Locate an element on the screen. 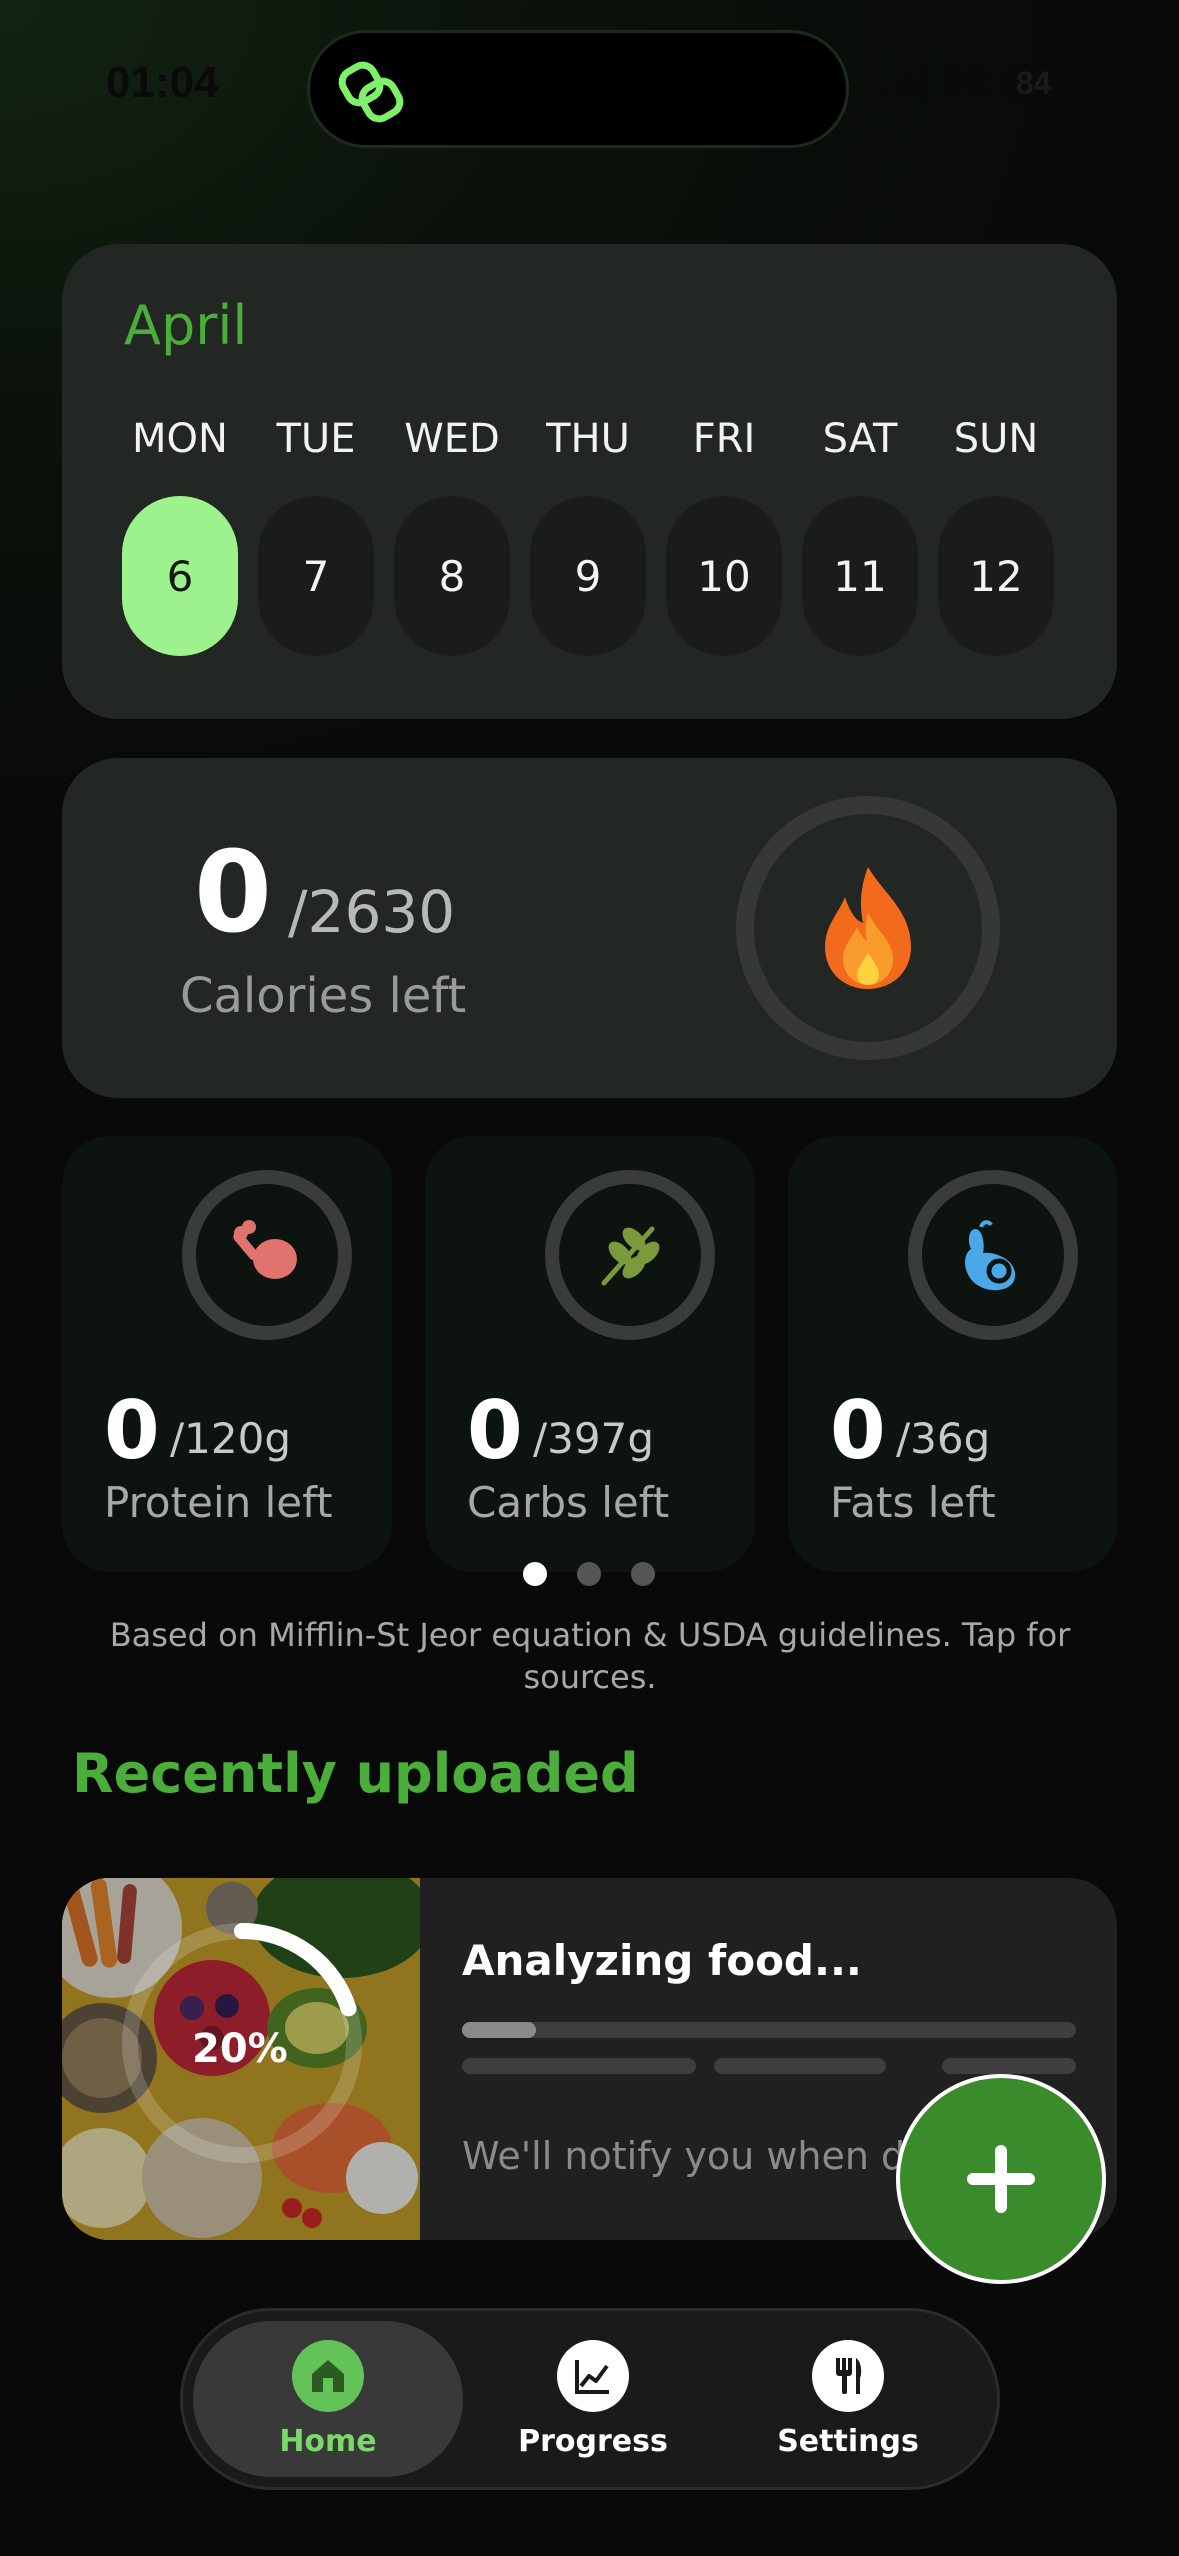  nav-progress: Progress is located at coordinates (593, 2399).